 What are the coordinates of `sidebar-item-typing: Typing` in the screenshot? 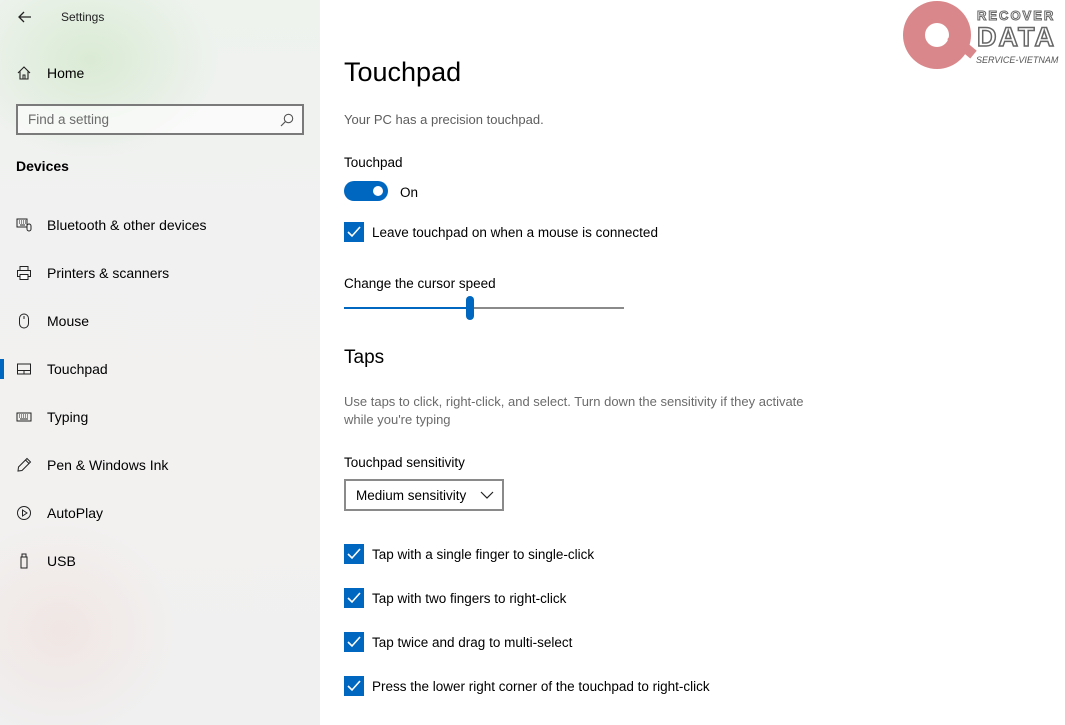 It's located at (160, 417).